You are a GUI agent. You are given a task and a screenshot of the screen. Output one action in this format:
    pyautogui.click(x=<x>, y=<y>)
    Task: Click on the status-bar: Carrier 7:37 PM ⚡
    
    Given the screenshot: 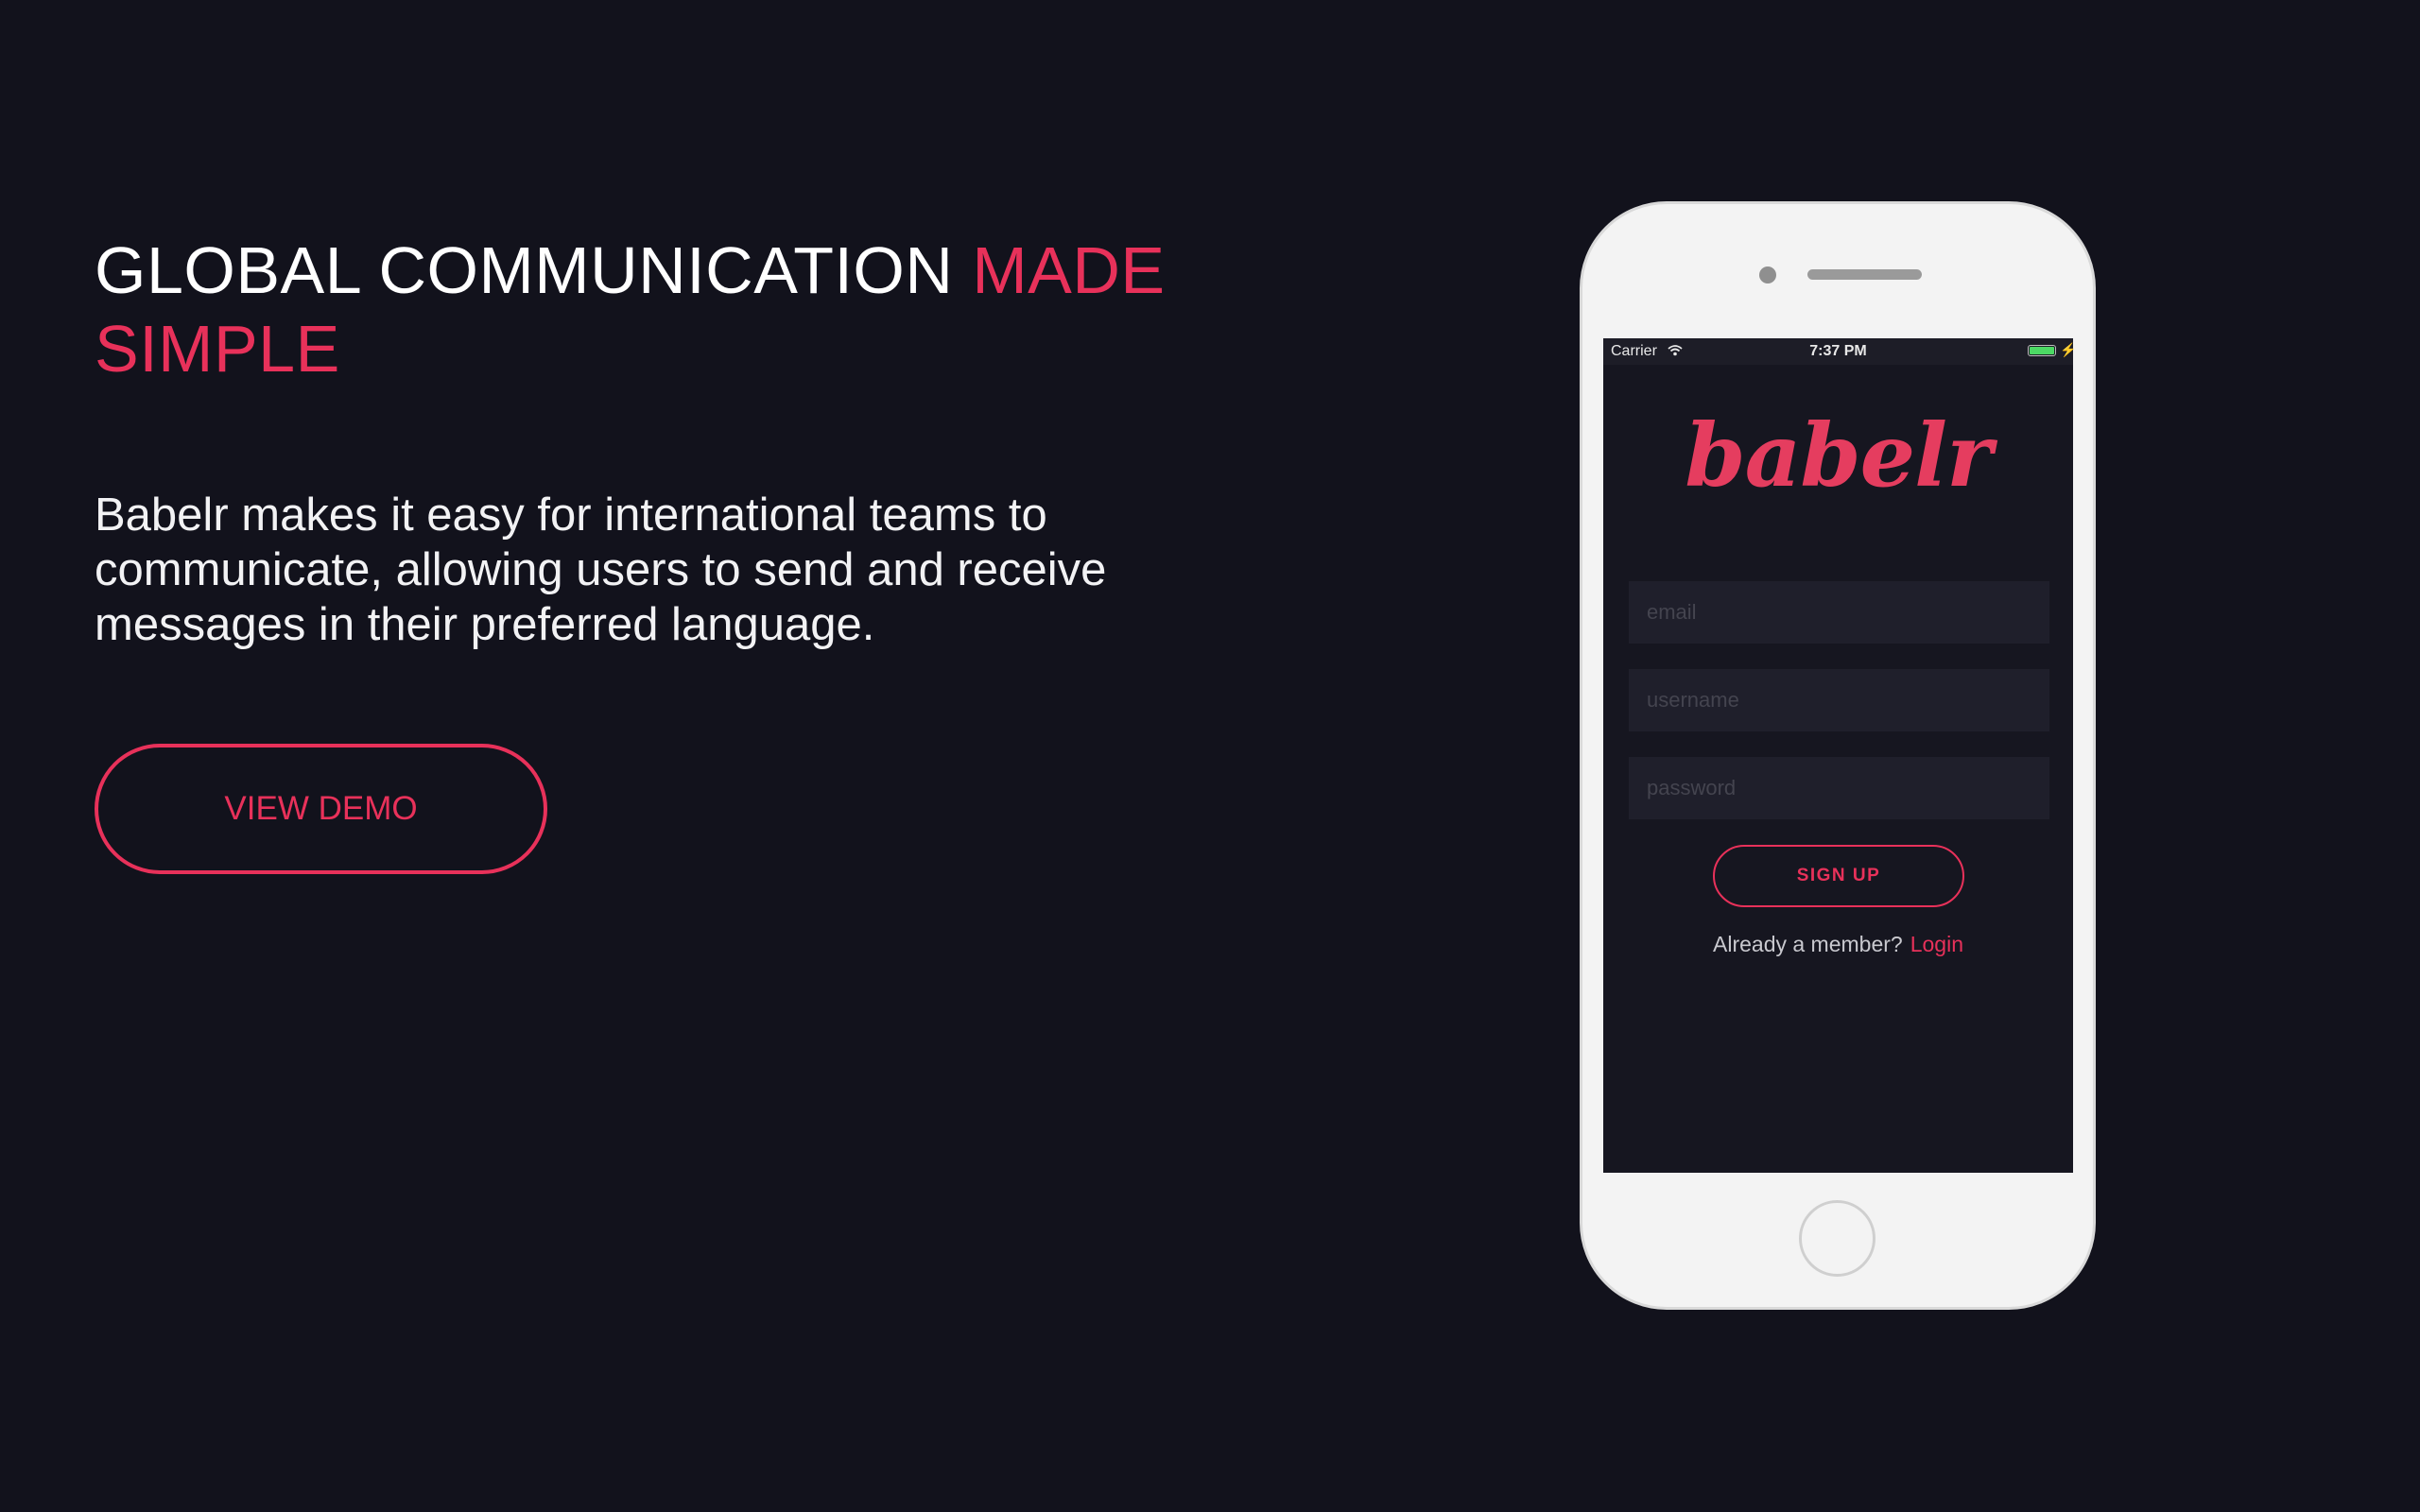 What is the action you would take?
    pyautogui.click(x=1840, y=351)
    